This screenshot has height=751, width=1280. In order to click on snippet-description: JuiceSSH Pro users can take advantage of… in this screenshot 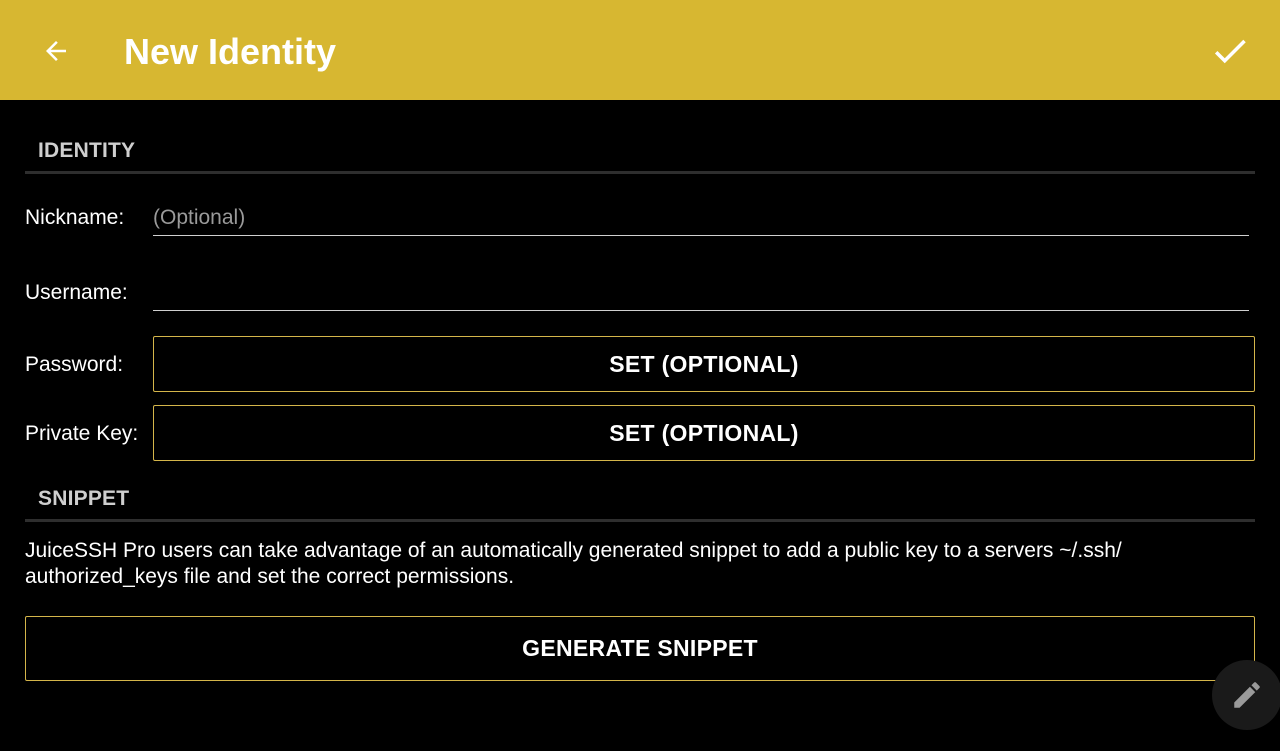, I will do `click(573, 563)`.